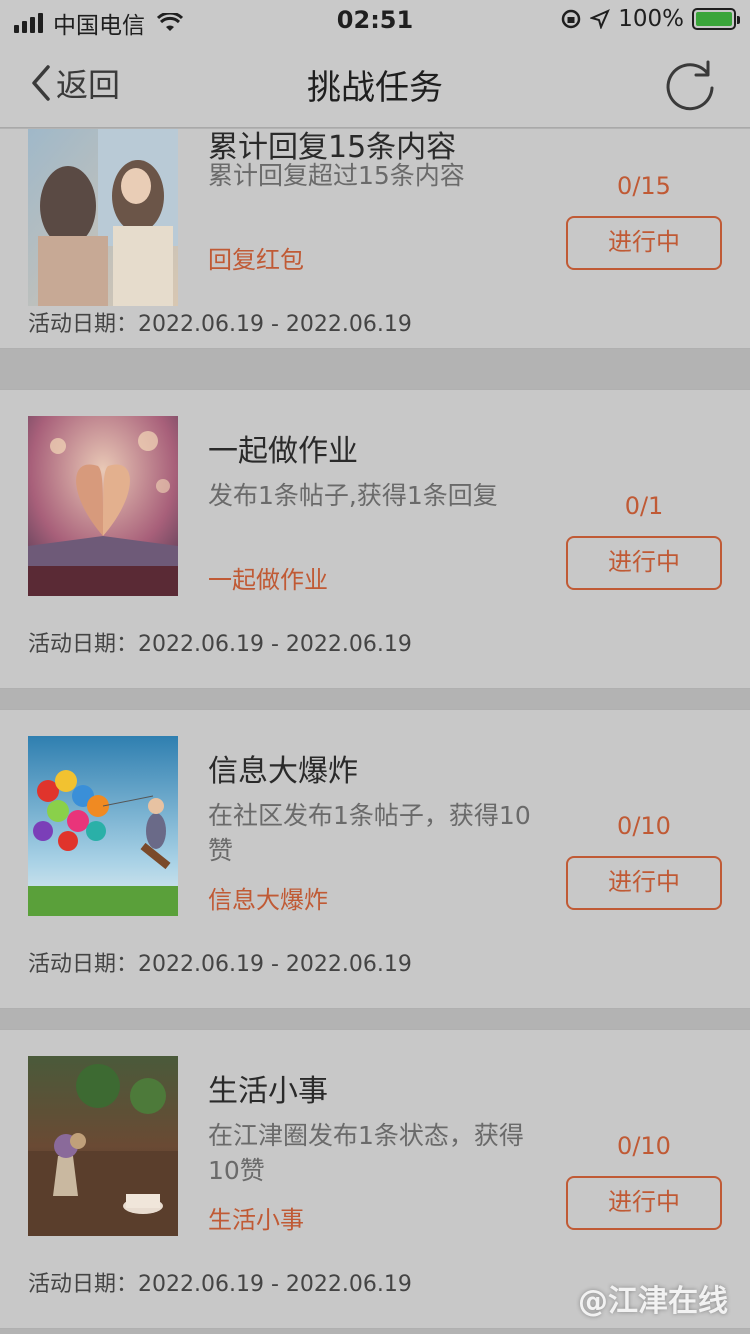 The height and width of the screenshot is (1334, 750). I want to click on nav-bar: 返回 挑战任务, so click(375, 84).